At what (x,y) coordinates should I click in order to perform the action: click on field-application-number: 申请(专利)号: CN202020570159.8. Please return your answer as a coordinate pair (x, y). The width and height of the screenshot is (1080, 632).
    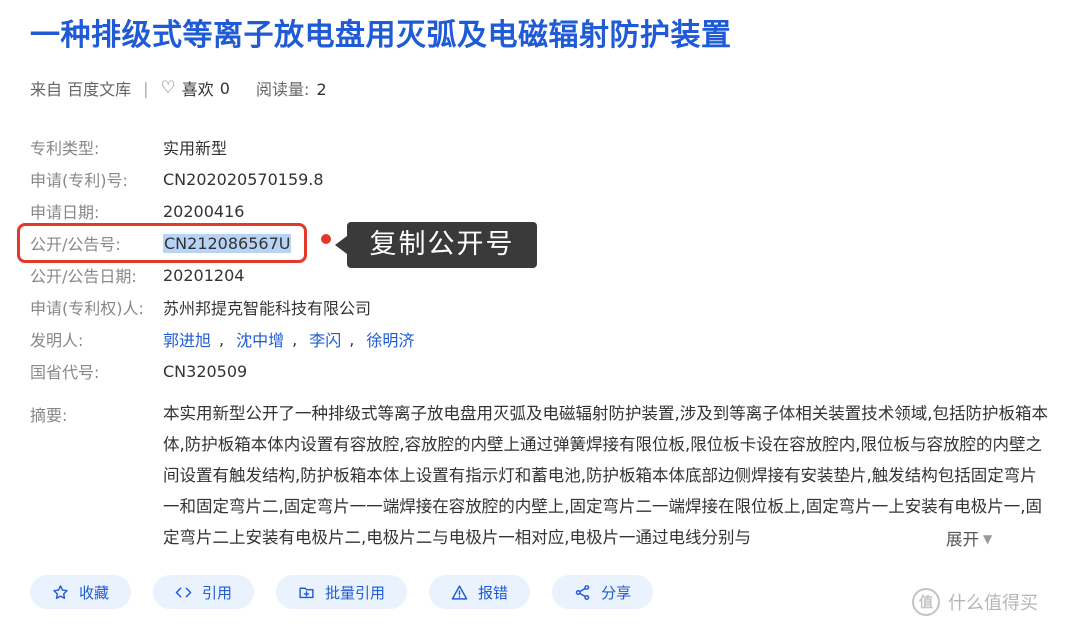
    Looking at the image, I should click on (177, 179).